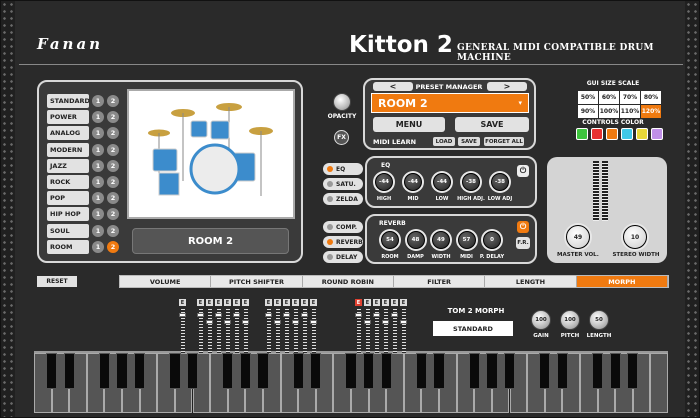 The image size is (700, 418). What do you see at coordinates (635, 237) in the screenshot?
I see `stereo-width-knob: 10` at bounding box center [635, 237].